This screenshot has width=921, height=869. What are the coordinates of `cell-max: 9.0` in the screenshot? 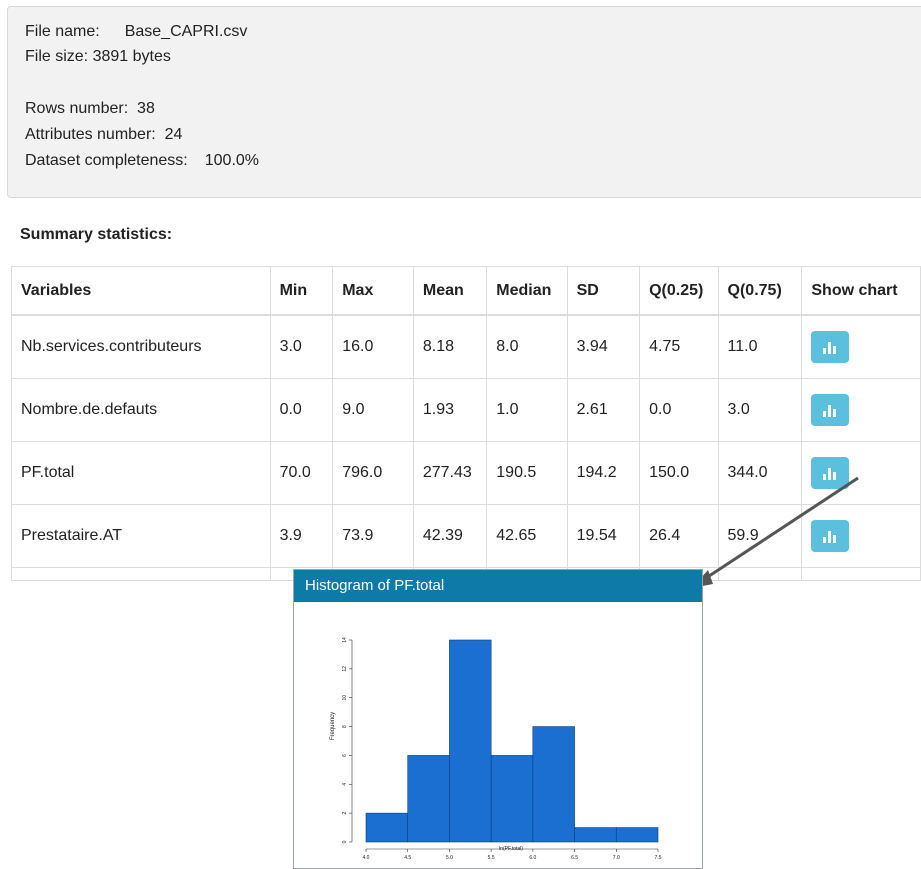 It's located at (373, 410).